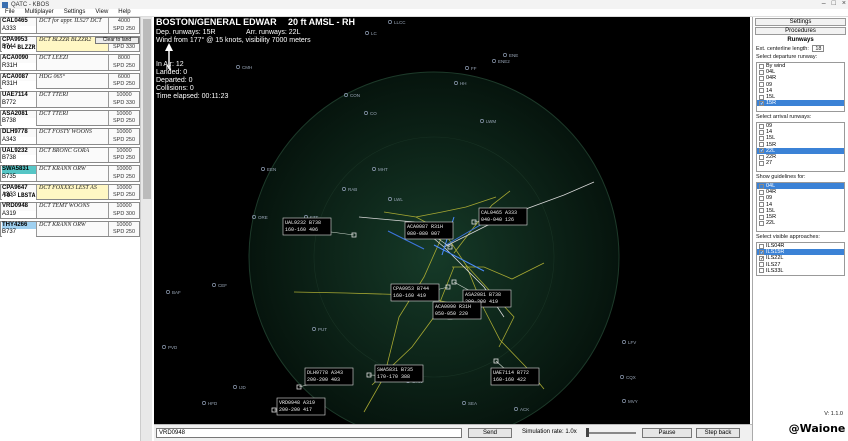 This screenshot has height=441, width=848. I want to click on data-tag-values: 040-040 126, so click(497, 220).